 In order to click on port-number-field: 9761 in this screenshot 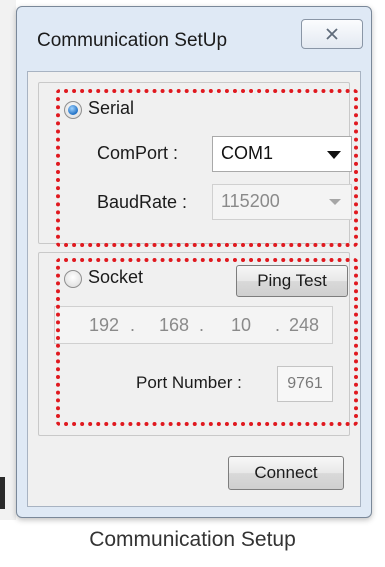, I will do `click(305, 384)`.